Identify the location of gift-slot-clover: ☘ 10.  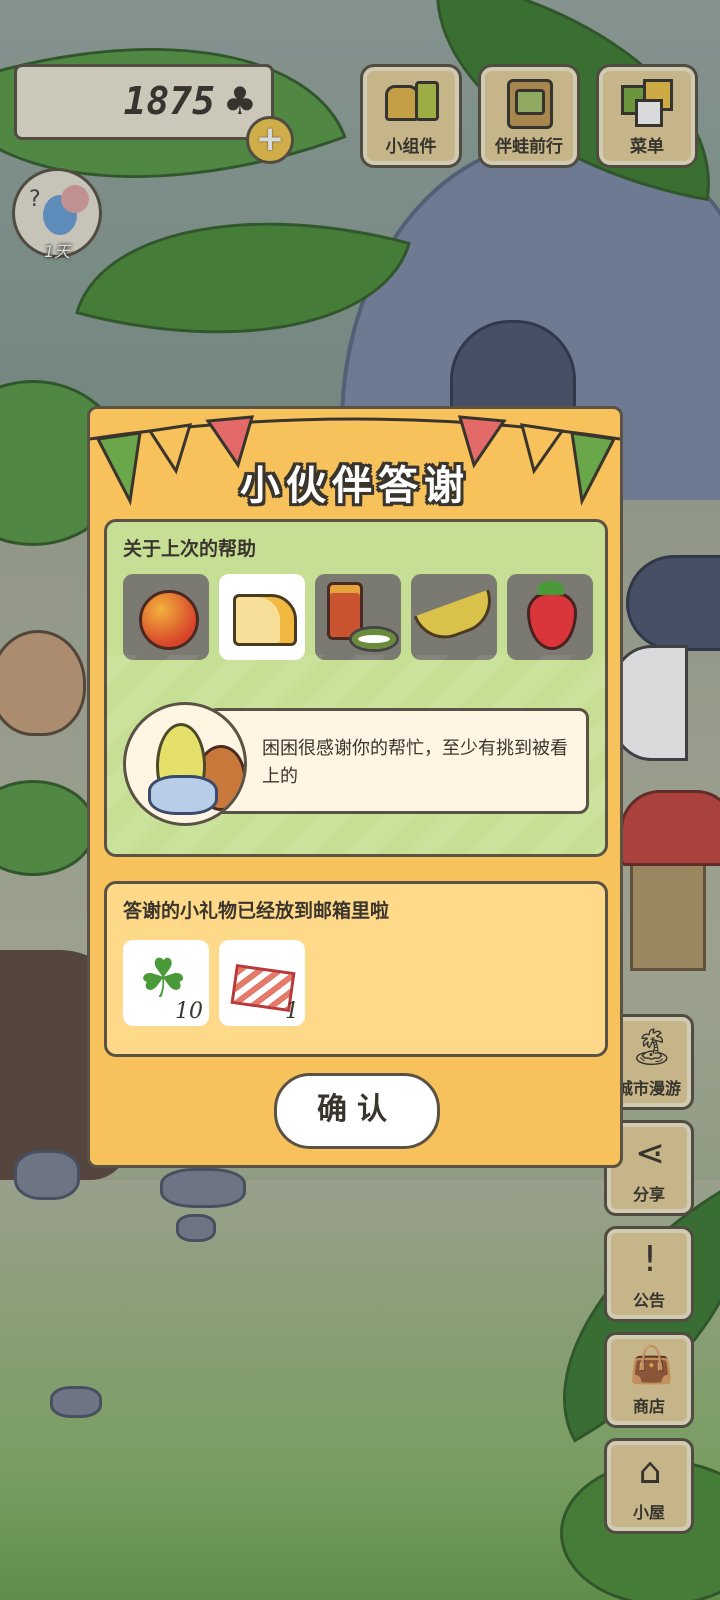
(166, 983).